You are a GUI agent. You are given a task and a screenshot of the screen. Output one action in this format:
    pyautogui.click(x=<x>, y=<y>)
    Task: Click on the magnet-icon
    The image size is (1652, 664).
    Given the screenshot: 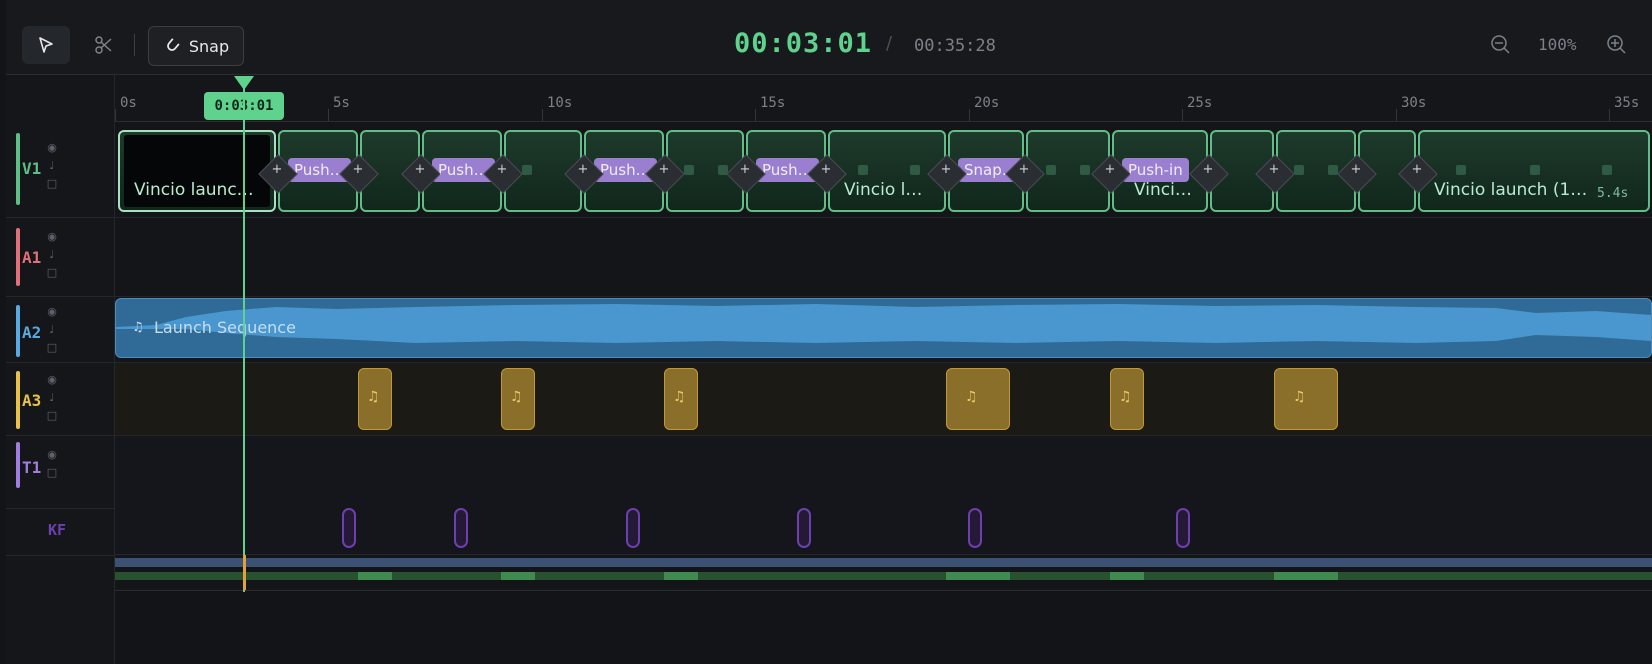 What is the action you would take?
    pyautogui.click(x=173, y=44)
    